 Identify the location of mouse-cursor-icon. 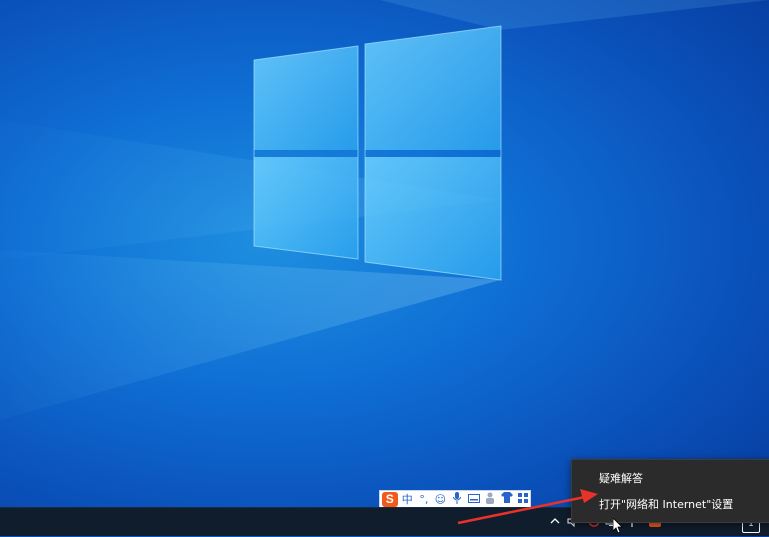
(618, 526).